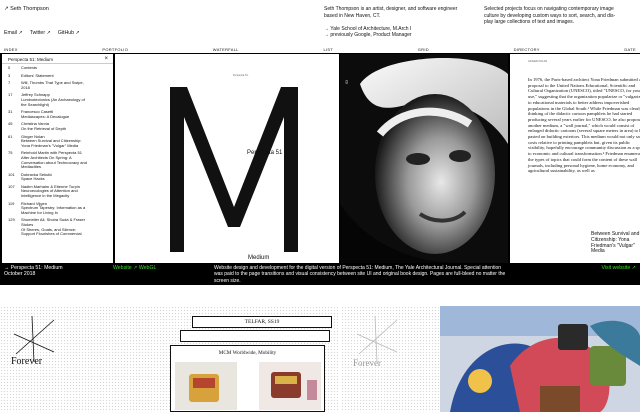 The width and height of the screenshot is (640, 412). Describe the element at coordinates (347, 82) in the screenshot. I see `photo-page-number: 63` at that location.